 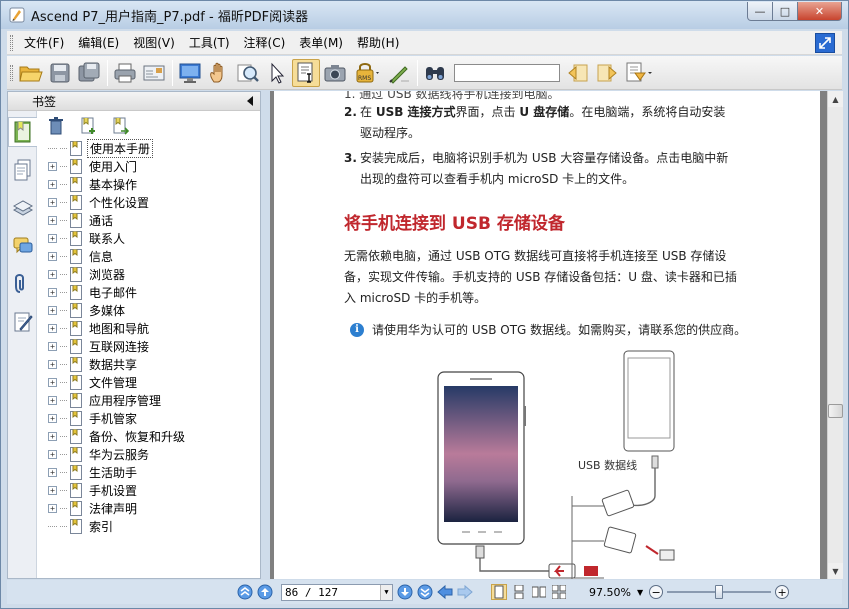 What do you see at coordinates (425, 592) in the screenshot?
I see `last-page-button` at bounding box center [425, 592].